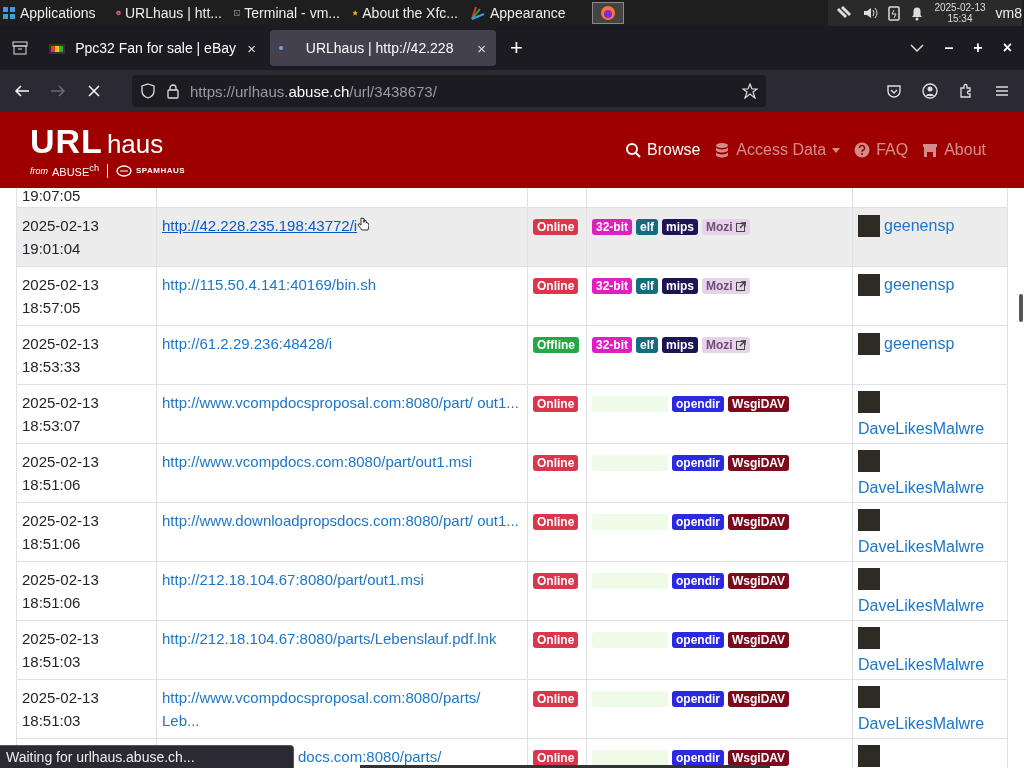 The image size is (1024, 768). Describe the element at coordinates (894, 91) in the screenshot. I see `pocket-icon` at that location.